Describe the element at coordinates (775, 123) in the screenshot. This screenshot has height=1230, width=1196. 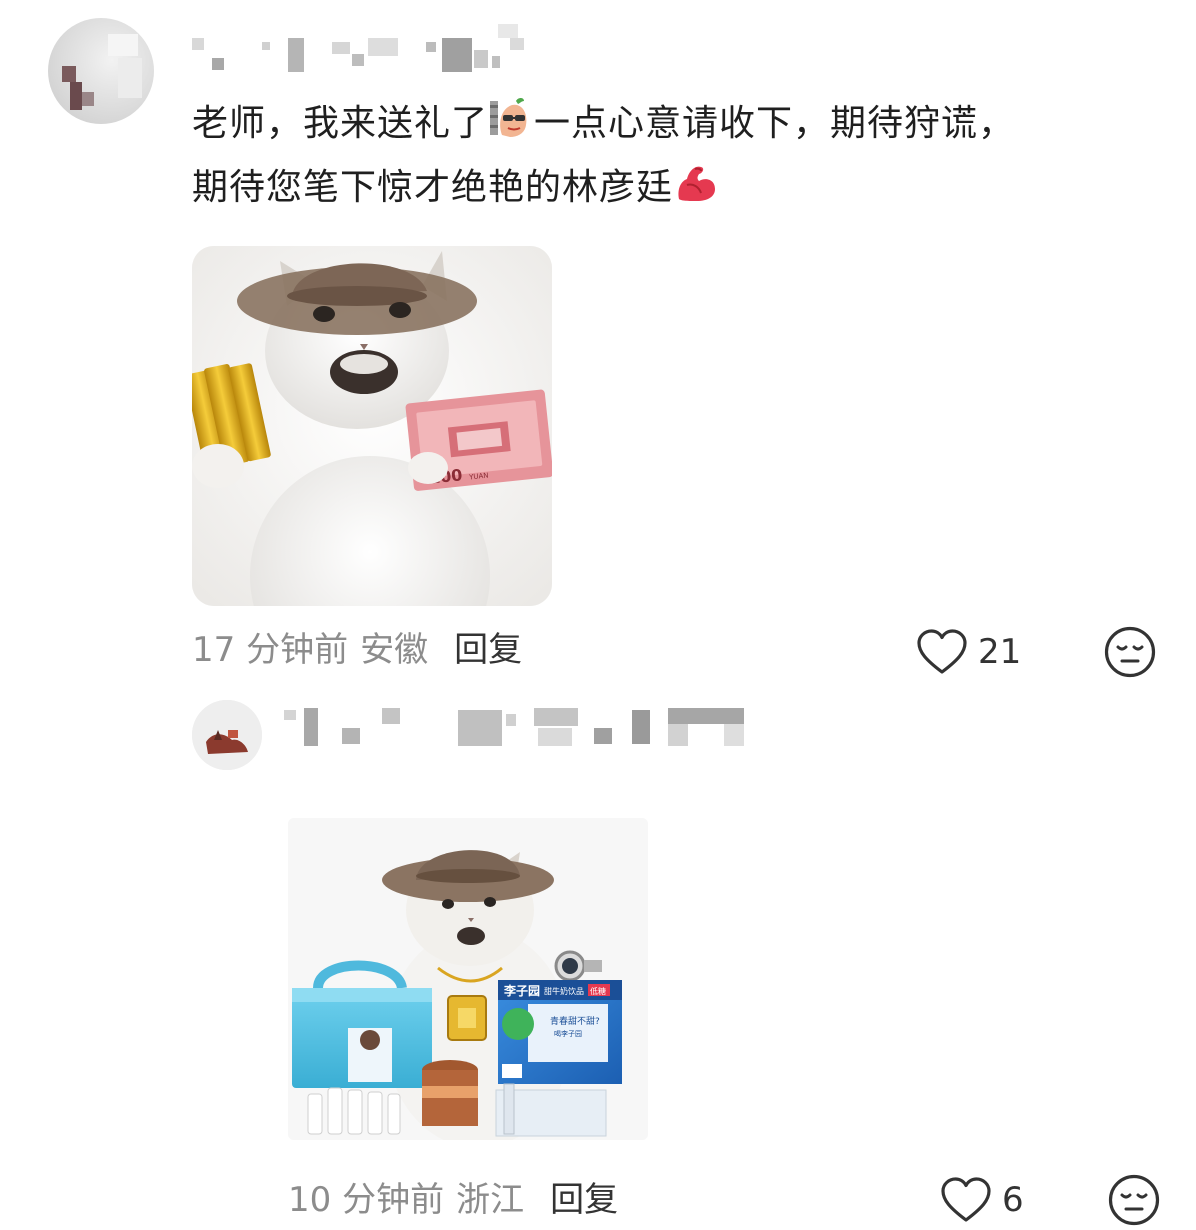
I see `comment-text-part: 一点心意请收下，期待狩谎，` at that location.